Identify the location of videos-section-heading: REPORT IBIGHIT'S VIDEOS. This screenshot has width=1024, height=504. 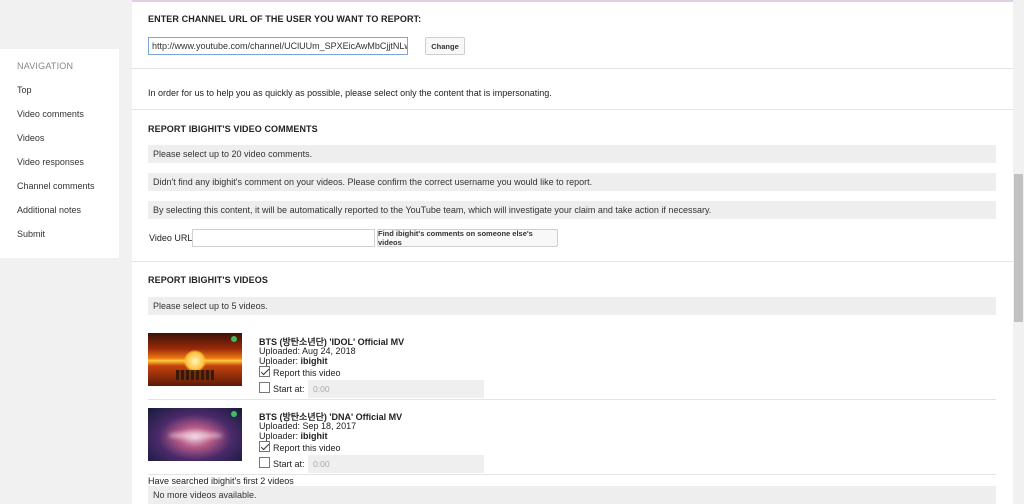
(208, 280).